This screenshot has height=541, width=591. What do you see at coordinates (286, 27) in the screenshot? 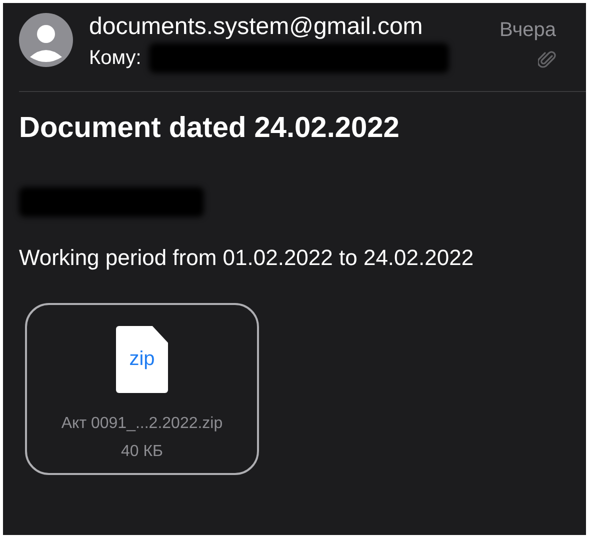
I see `sender-address: documents.system@gmail.com` at bounding box center [286, 27].